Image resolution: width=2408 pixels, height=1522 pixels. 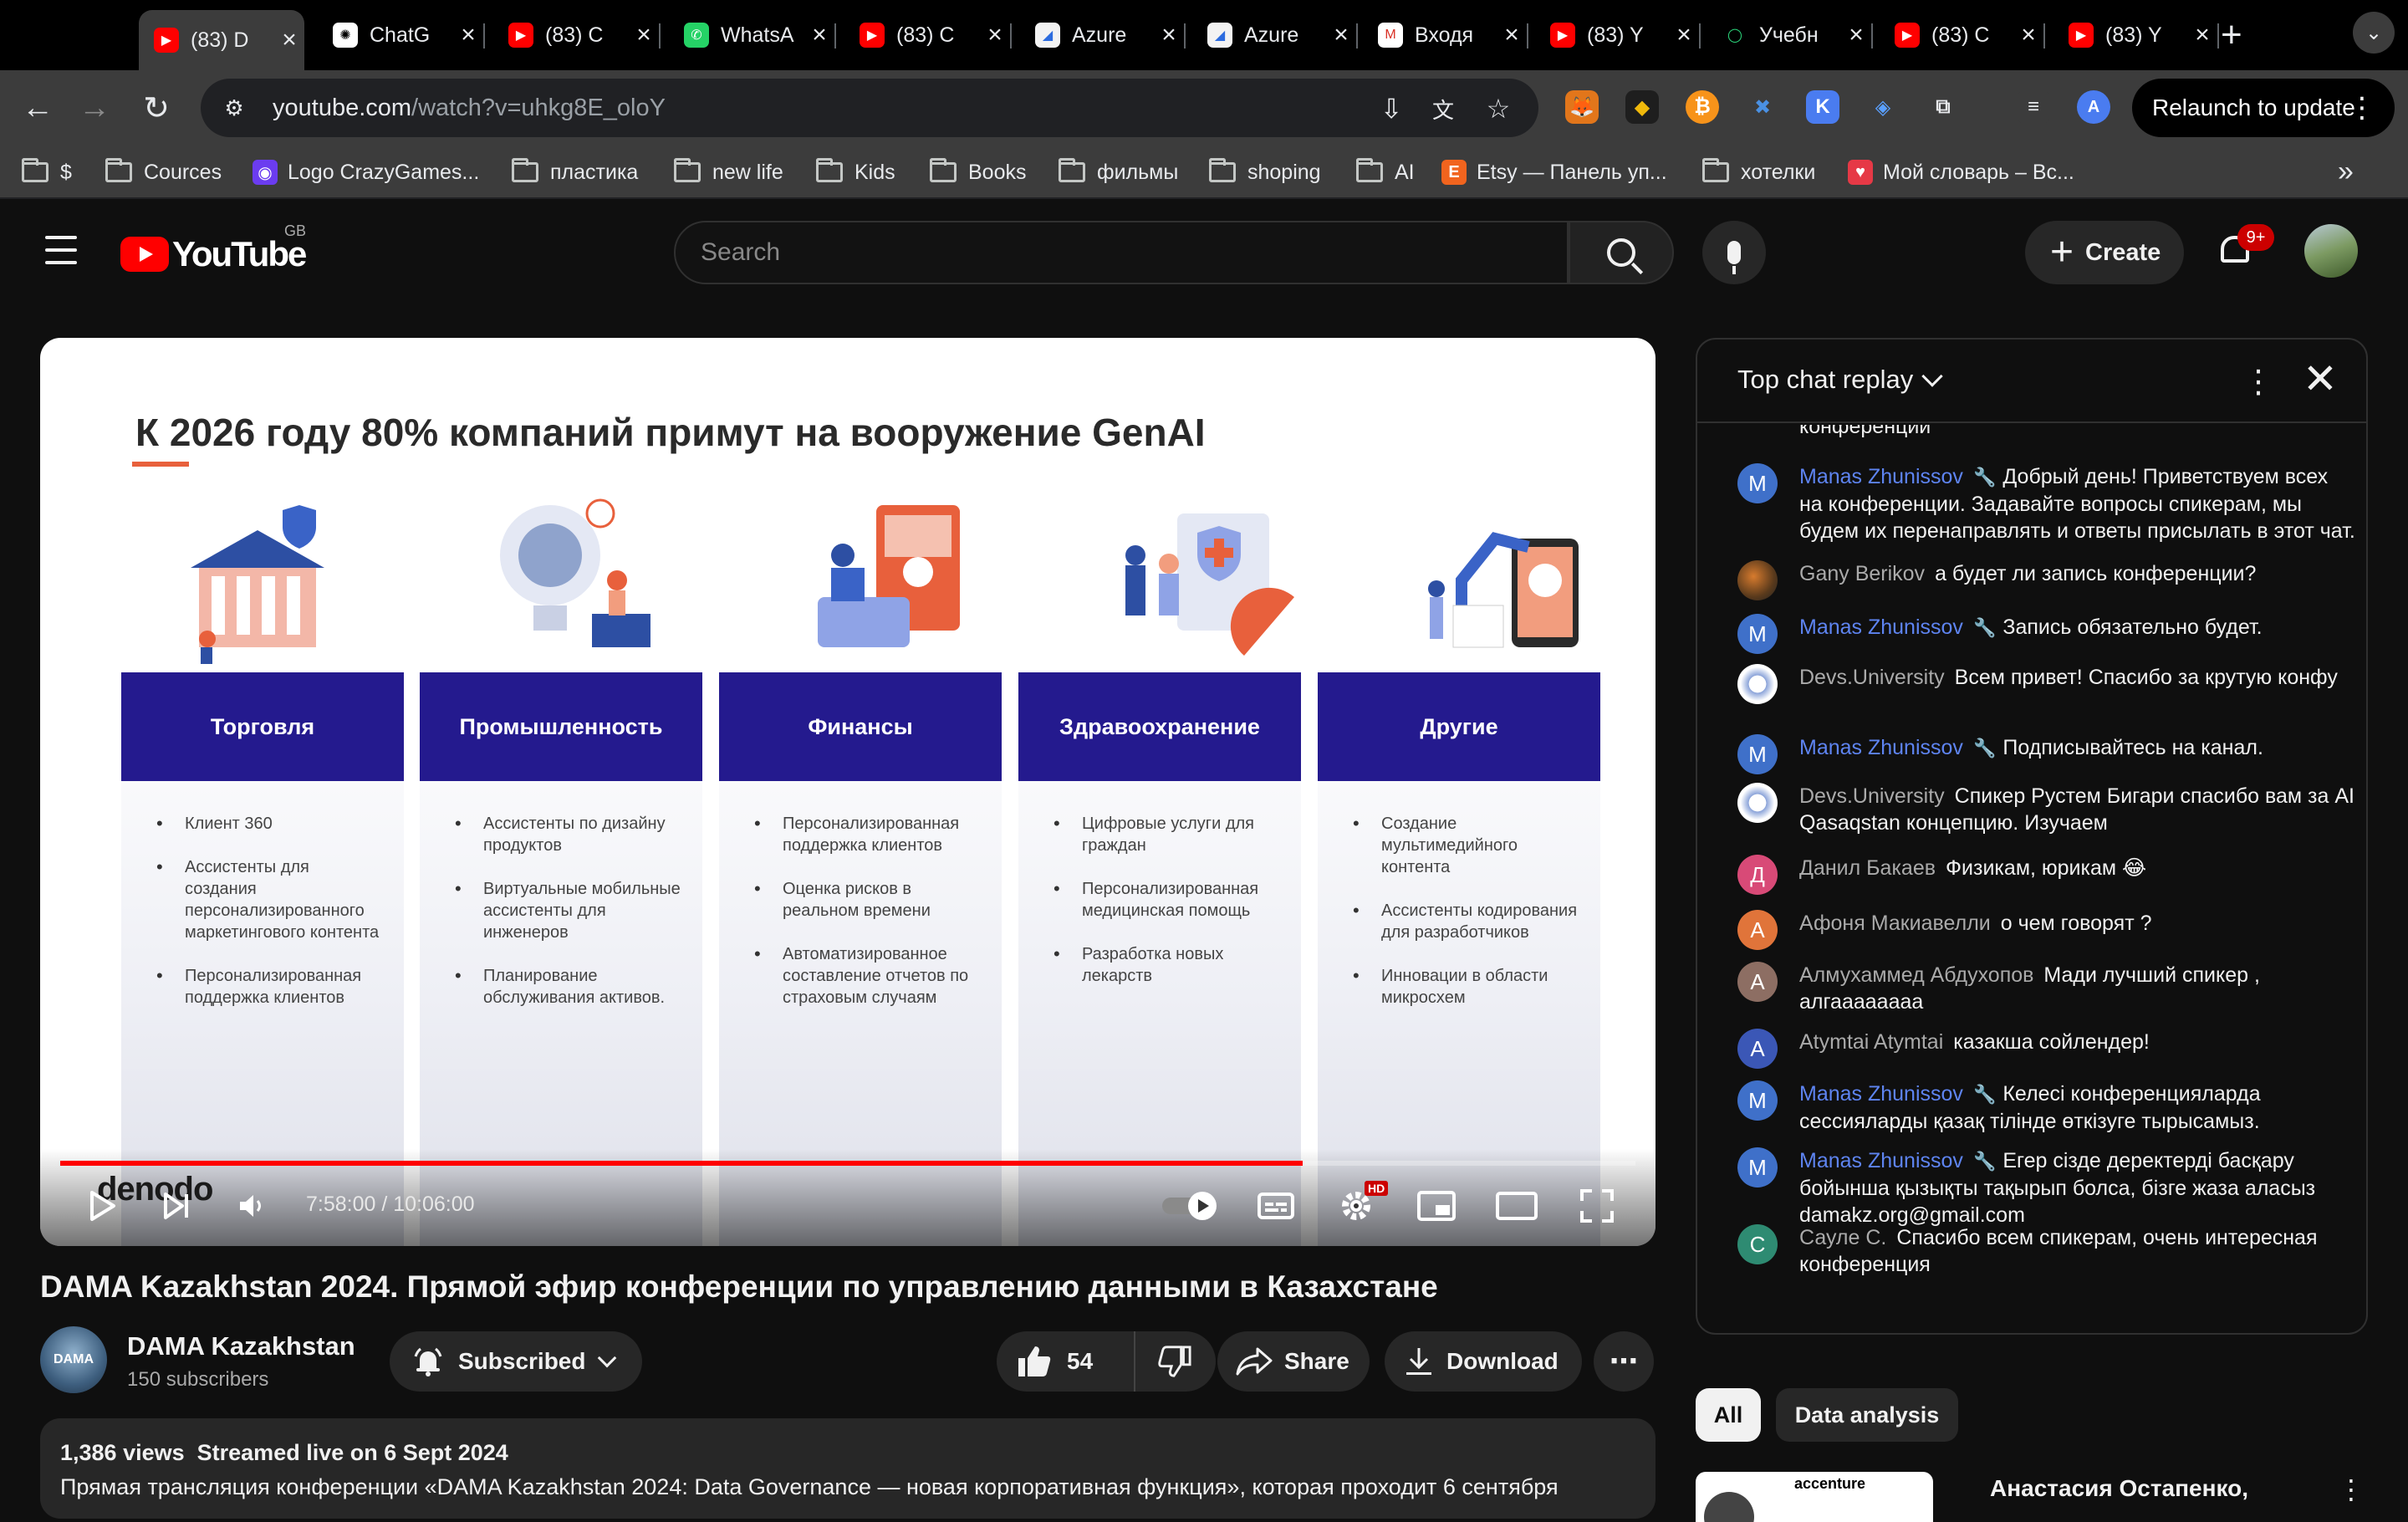 What do you see at coordinates (401, 35) in the screenshot?
I see `browser-tab: ✺ ChatG ×` at bounding box center [401, 35].